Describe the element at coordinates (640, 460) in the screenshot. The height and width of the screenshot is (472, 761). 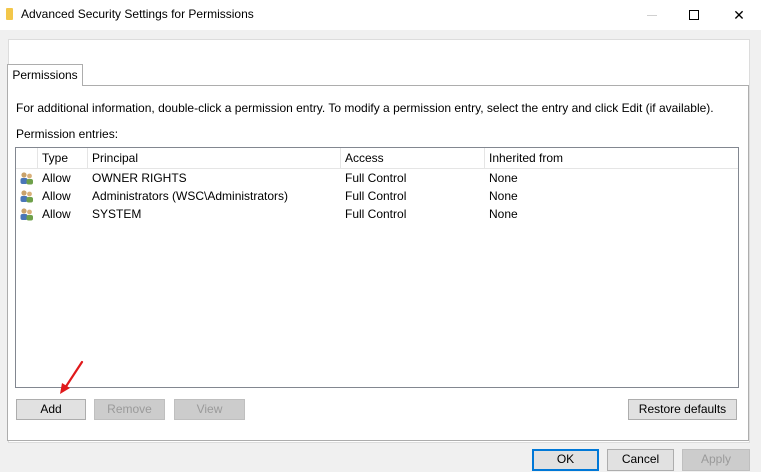
I see `cancel-button: Cancel` at that location.